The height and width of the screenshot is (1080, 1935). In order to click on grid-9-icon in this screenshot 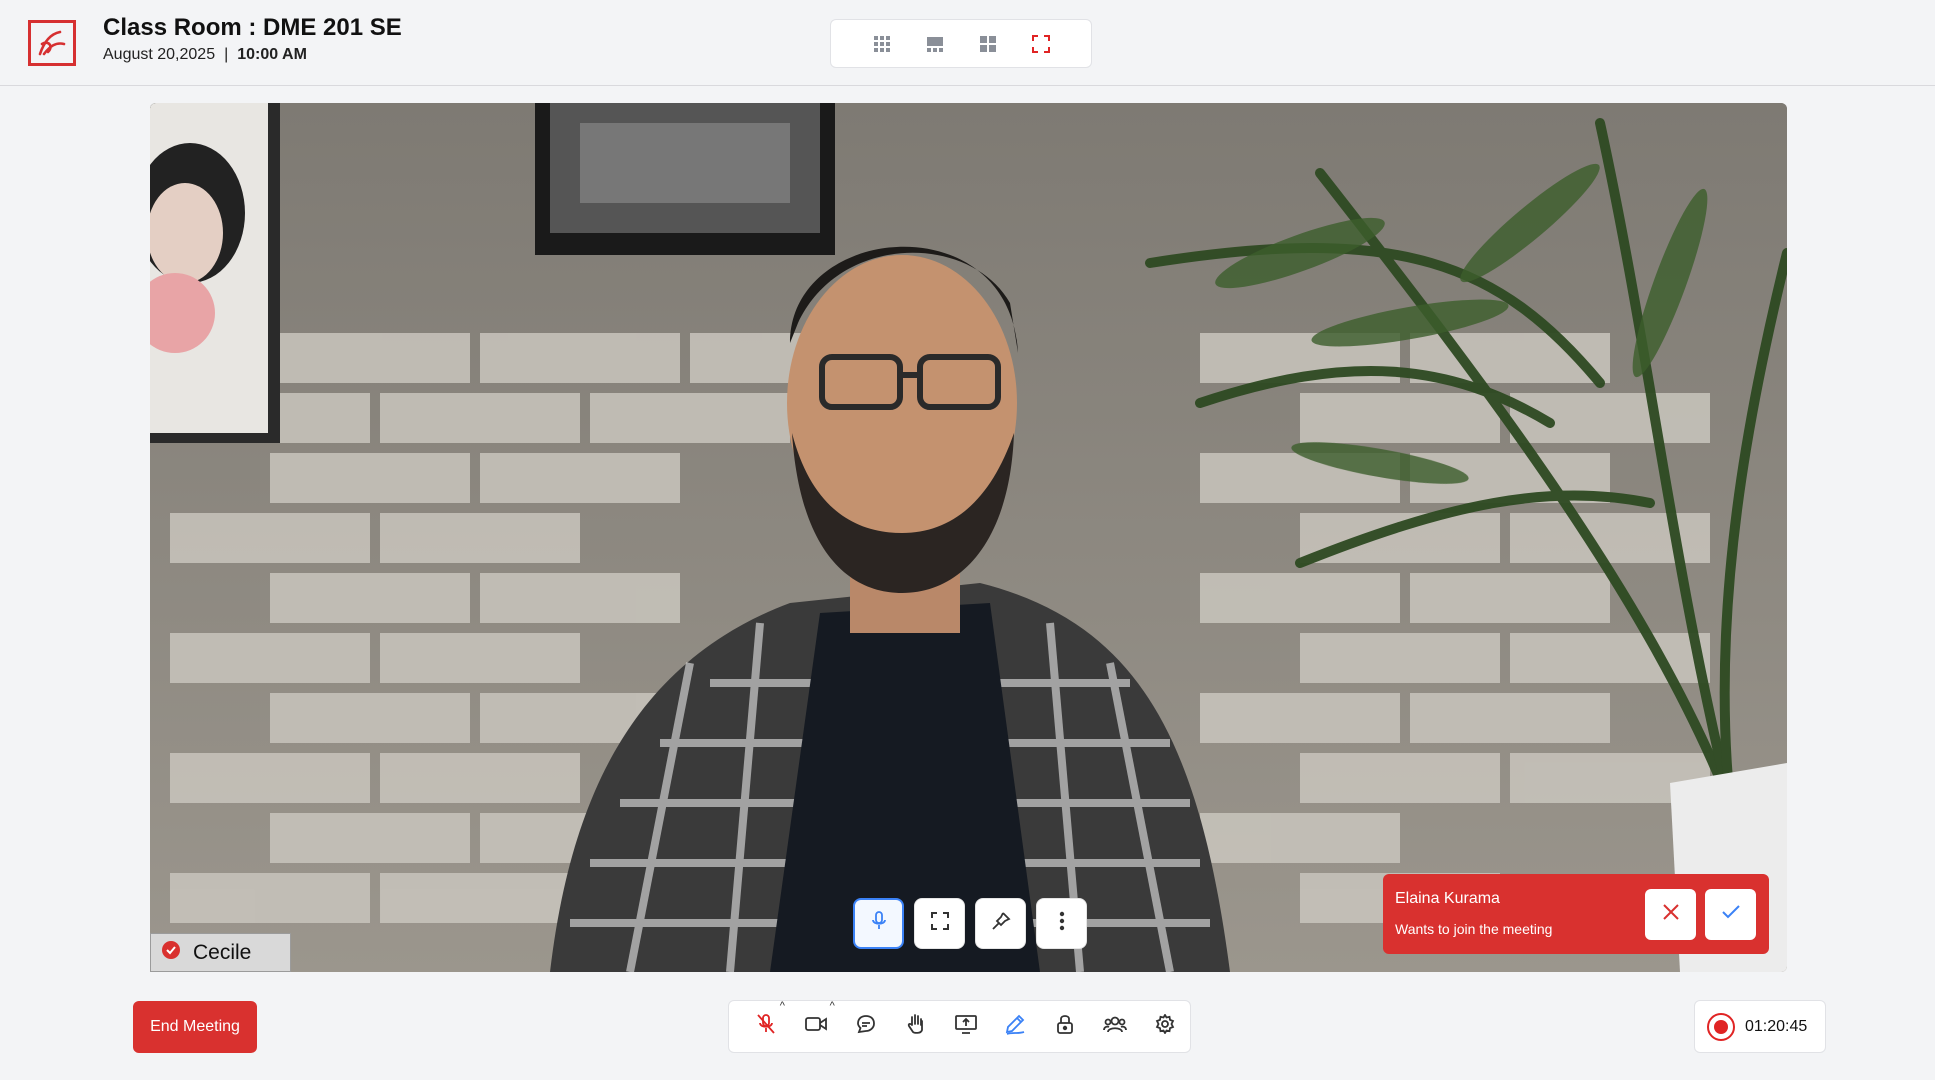, I will do `click(882, 44)`.